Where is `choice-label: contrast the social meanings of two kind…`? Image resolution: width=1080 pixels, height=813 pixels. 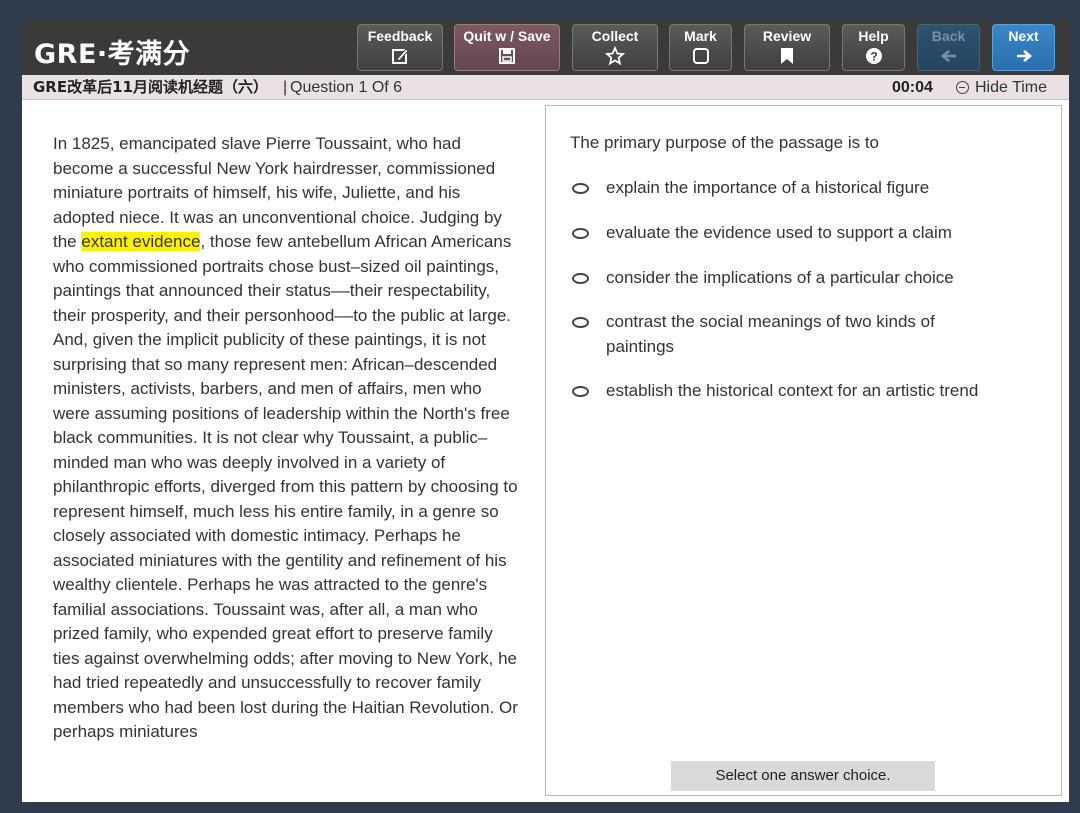
choice-label: contrast the social meanings of two kind… is located at coordinates (770, 334).